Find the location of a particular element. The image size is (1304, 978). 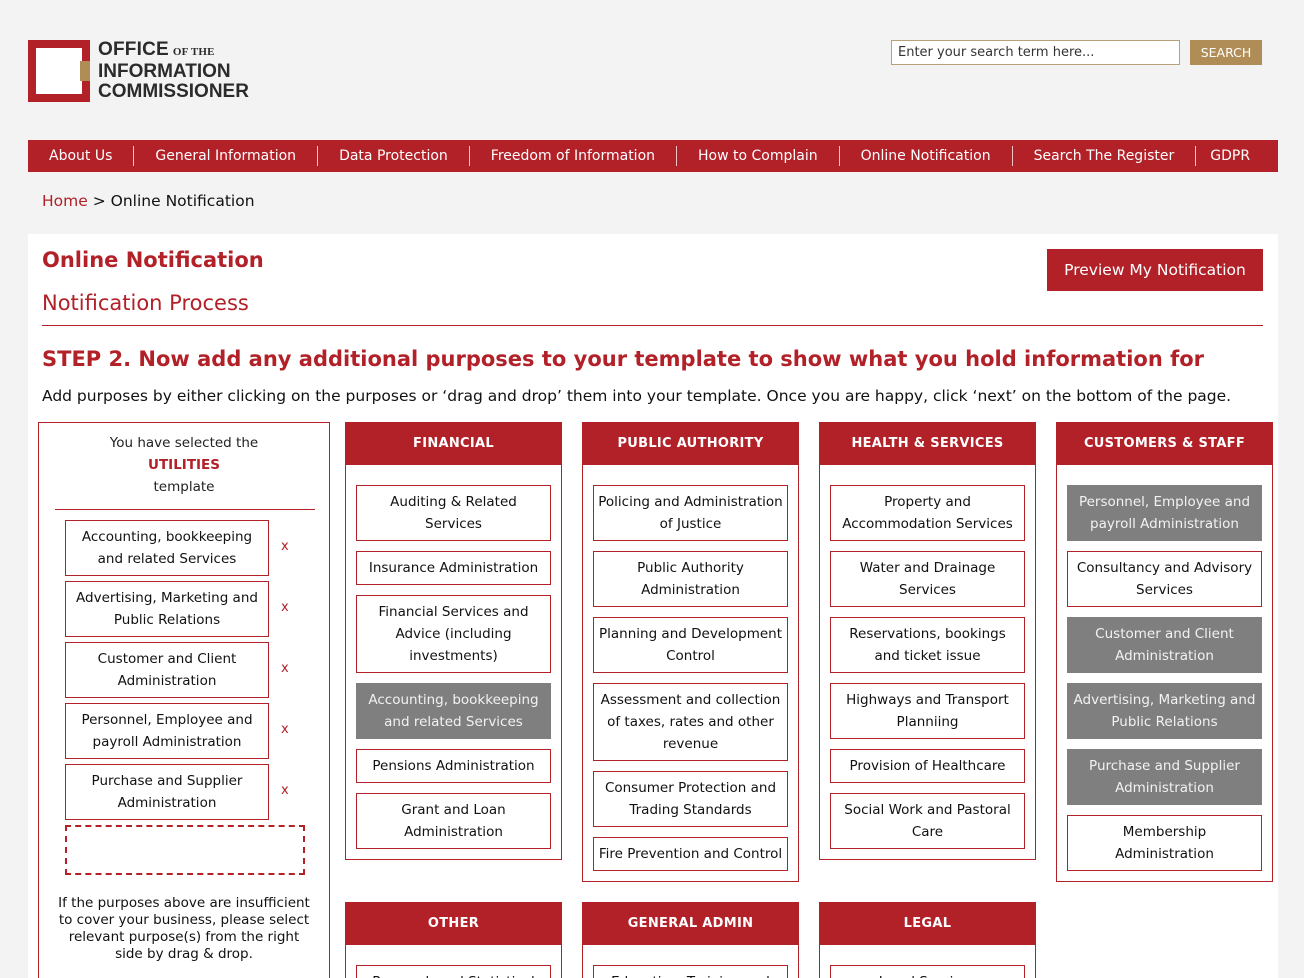

purpose-item: Water and Drainage Services is located at coordinates (927, 579).